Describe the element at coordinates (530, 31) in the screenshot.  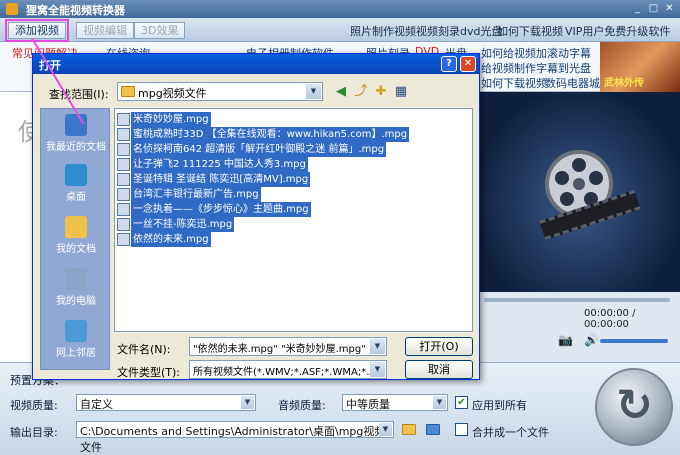
I see `download-video-link: 如何下载视频` at that location.